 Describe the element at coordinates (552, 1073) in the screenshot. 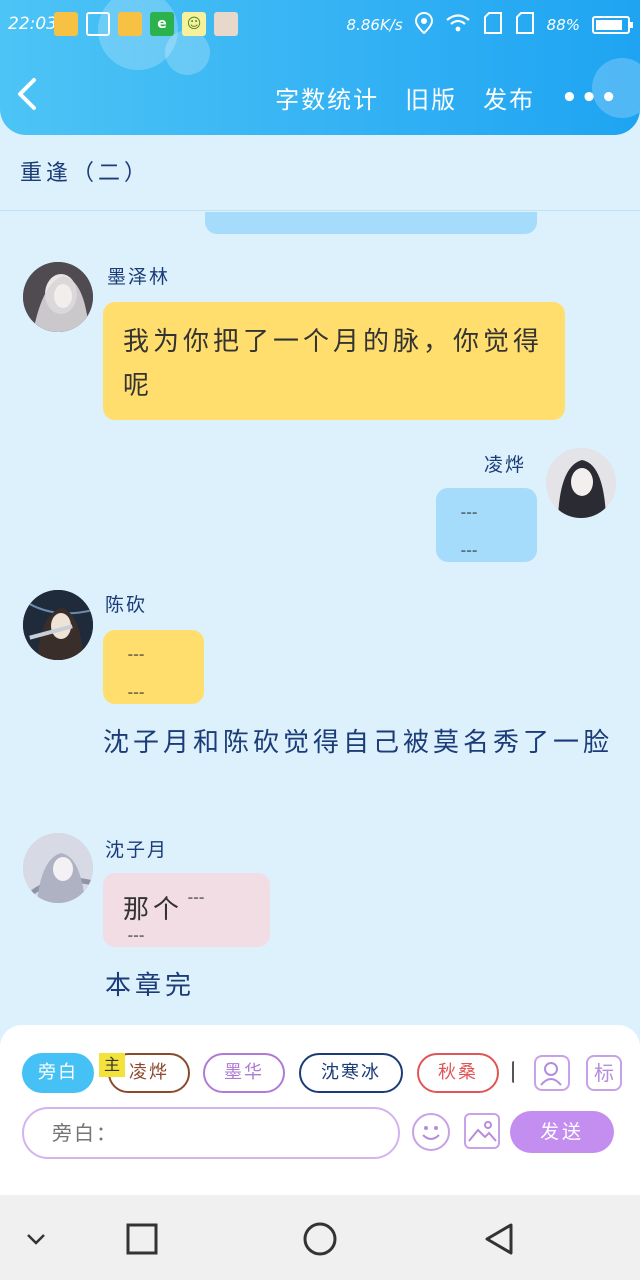

I see `role-manage-icon` at that location.